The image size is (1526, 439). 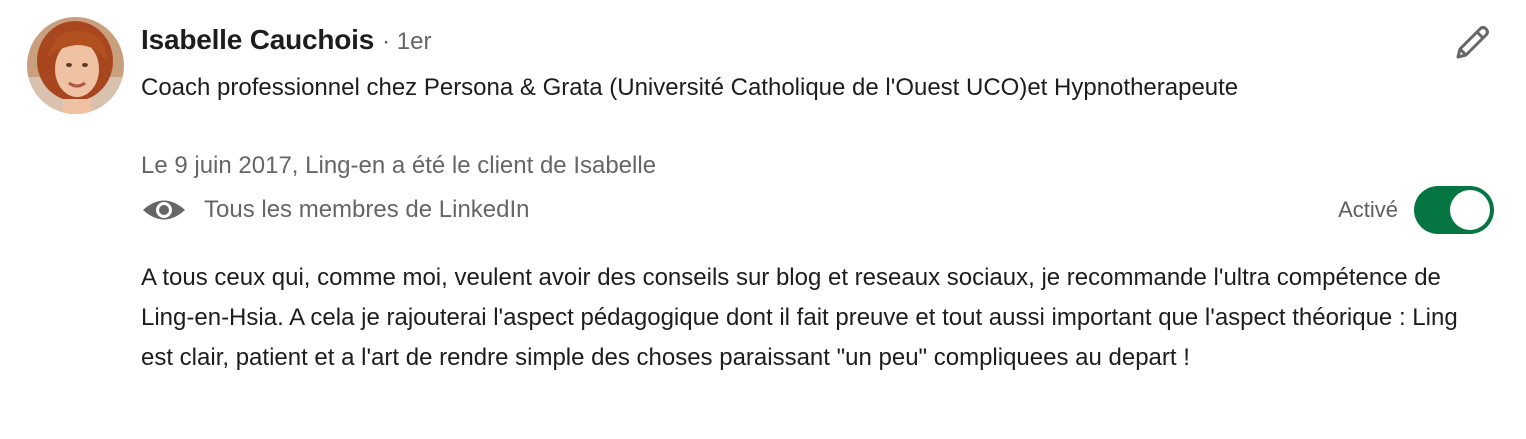 What do you see at coordinates (164, 210) in the screenshot?
I see `eye-icon` at bounding box center [164, 210].